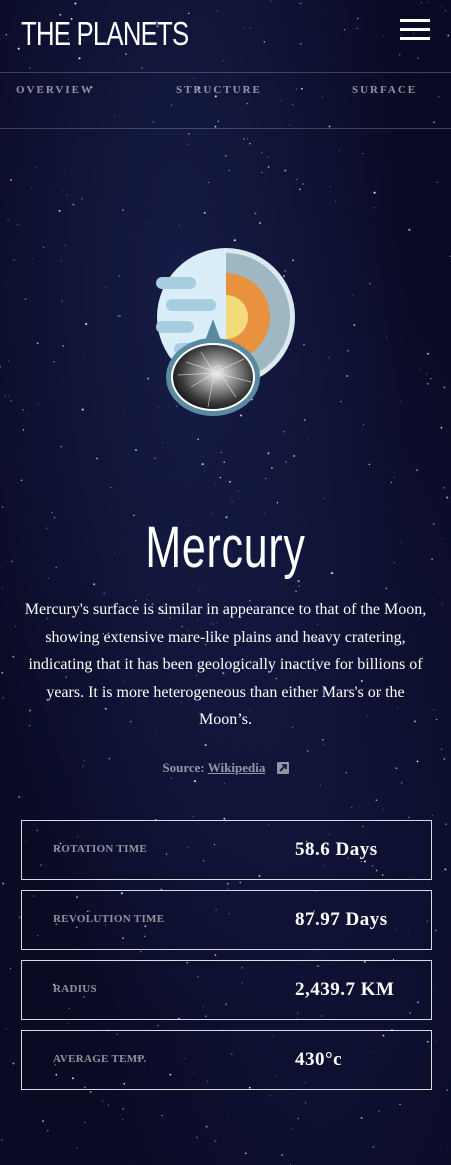  I want to click on wikipedia-link: Wikipedia, so click(237, 767).